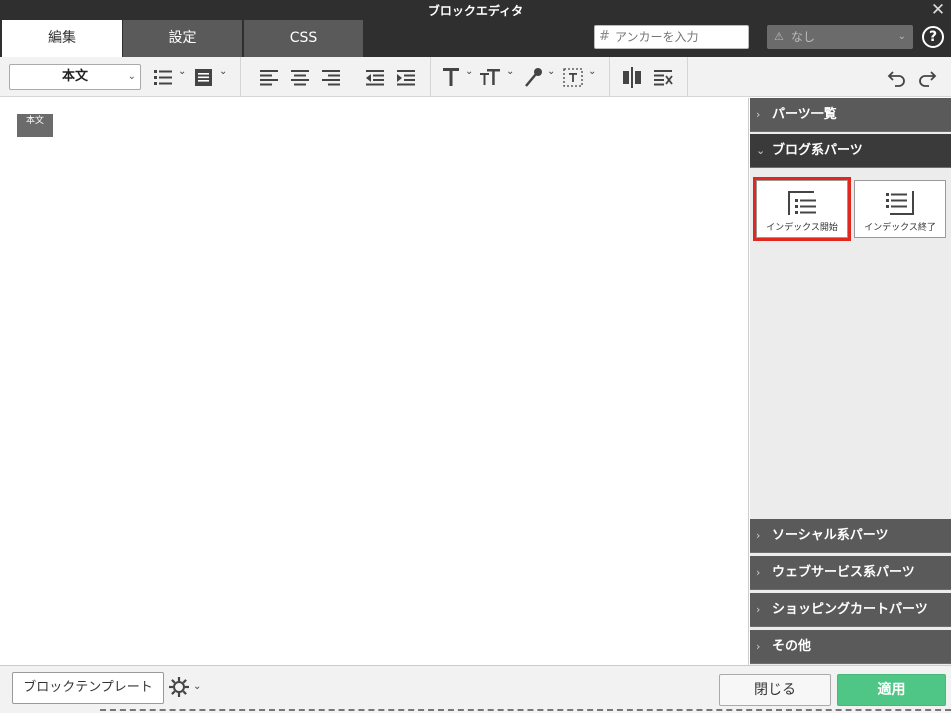 This screenshot has height=713, width=951. I want to click on part-index-start: インデックス開始, so click(802, 209).